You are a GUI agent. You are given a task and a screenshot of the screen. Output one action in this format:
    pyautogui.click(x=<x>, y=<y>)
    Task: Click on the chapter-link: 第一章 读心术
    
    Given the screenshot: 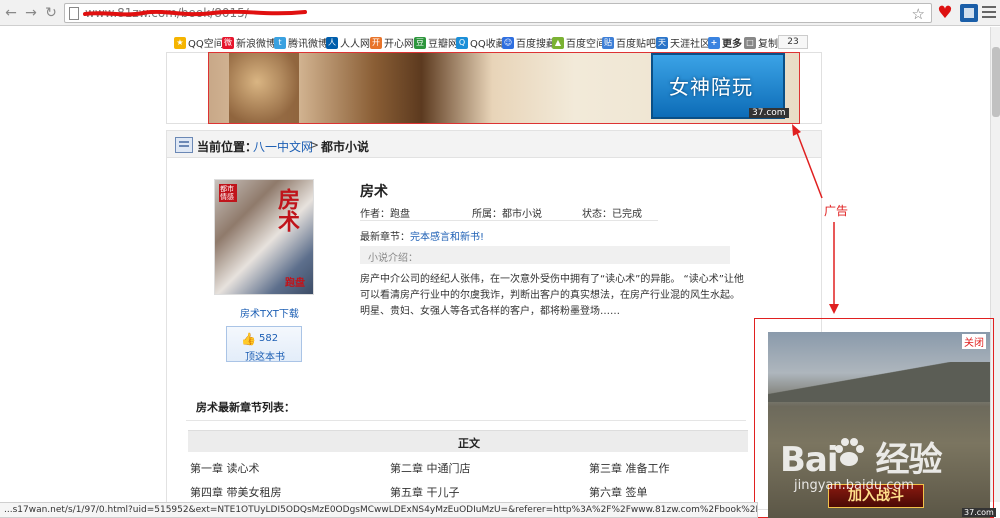 What is the action you would take?
    pyautogui.click(x=225, y=468)
    